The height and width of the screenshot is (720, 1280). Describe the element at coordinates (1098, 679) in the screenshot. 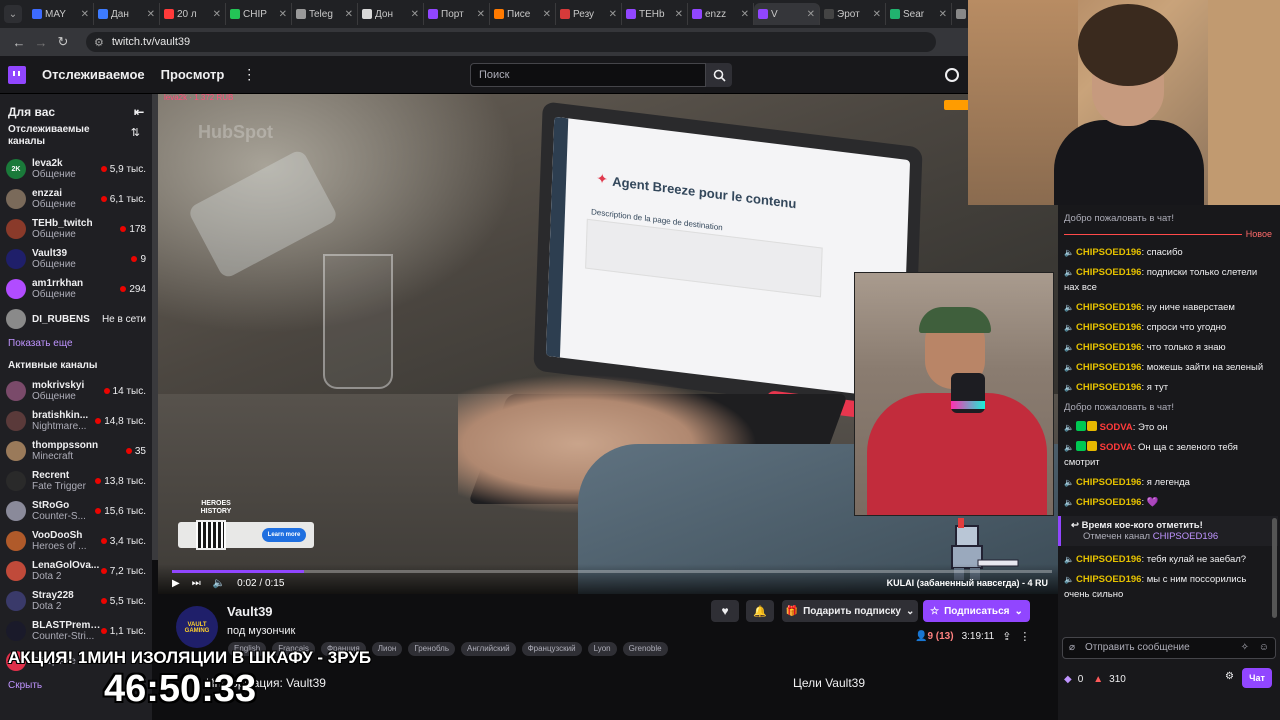

I see `bits-icon: ▲` at that location.